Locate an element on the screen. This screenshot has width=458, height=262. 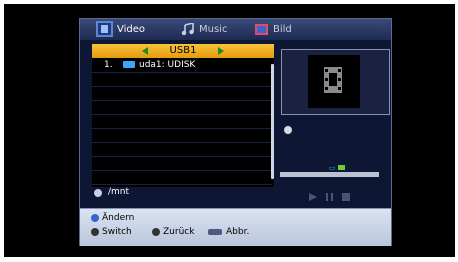
tab-video-label: Video is located at coordinates (131, 29).